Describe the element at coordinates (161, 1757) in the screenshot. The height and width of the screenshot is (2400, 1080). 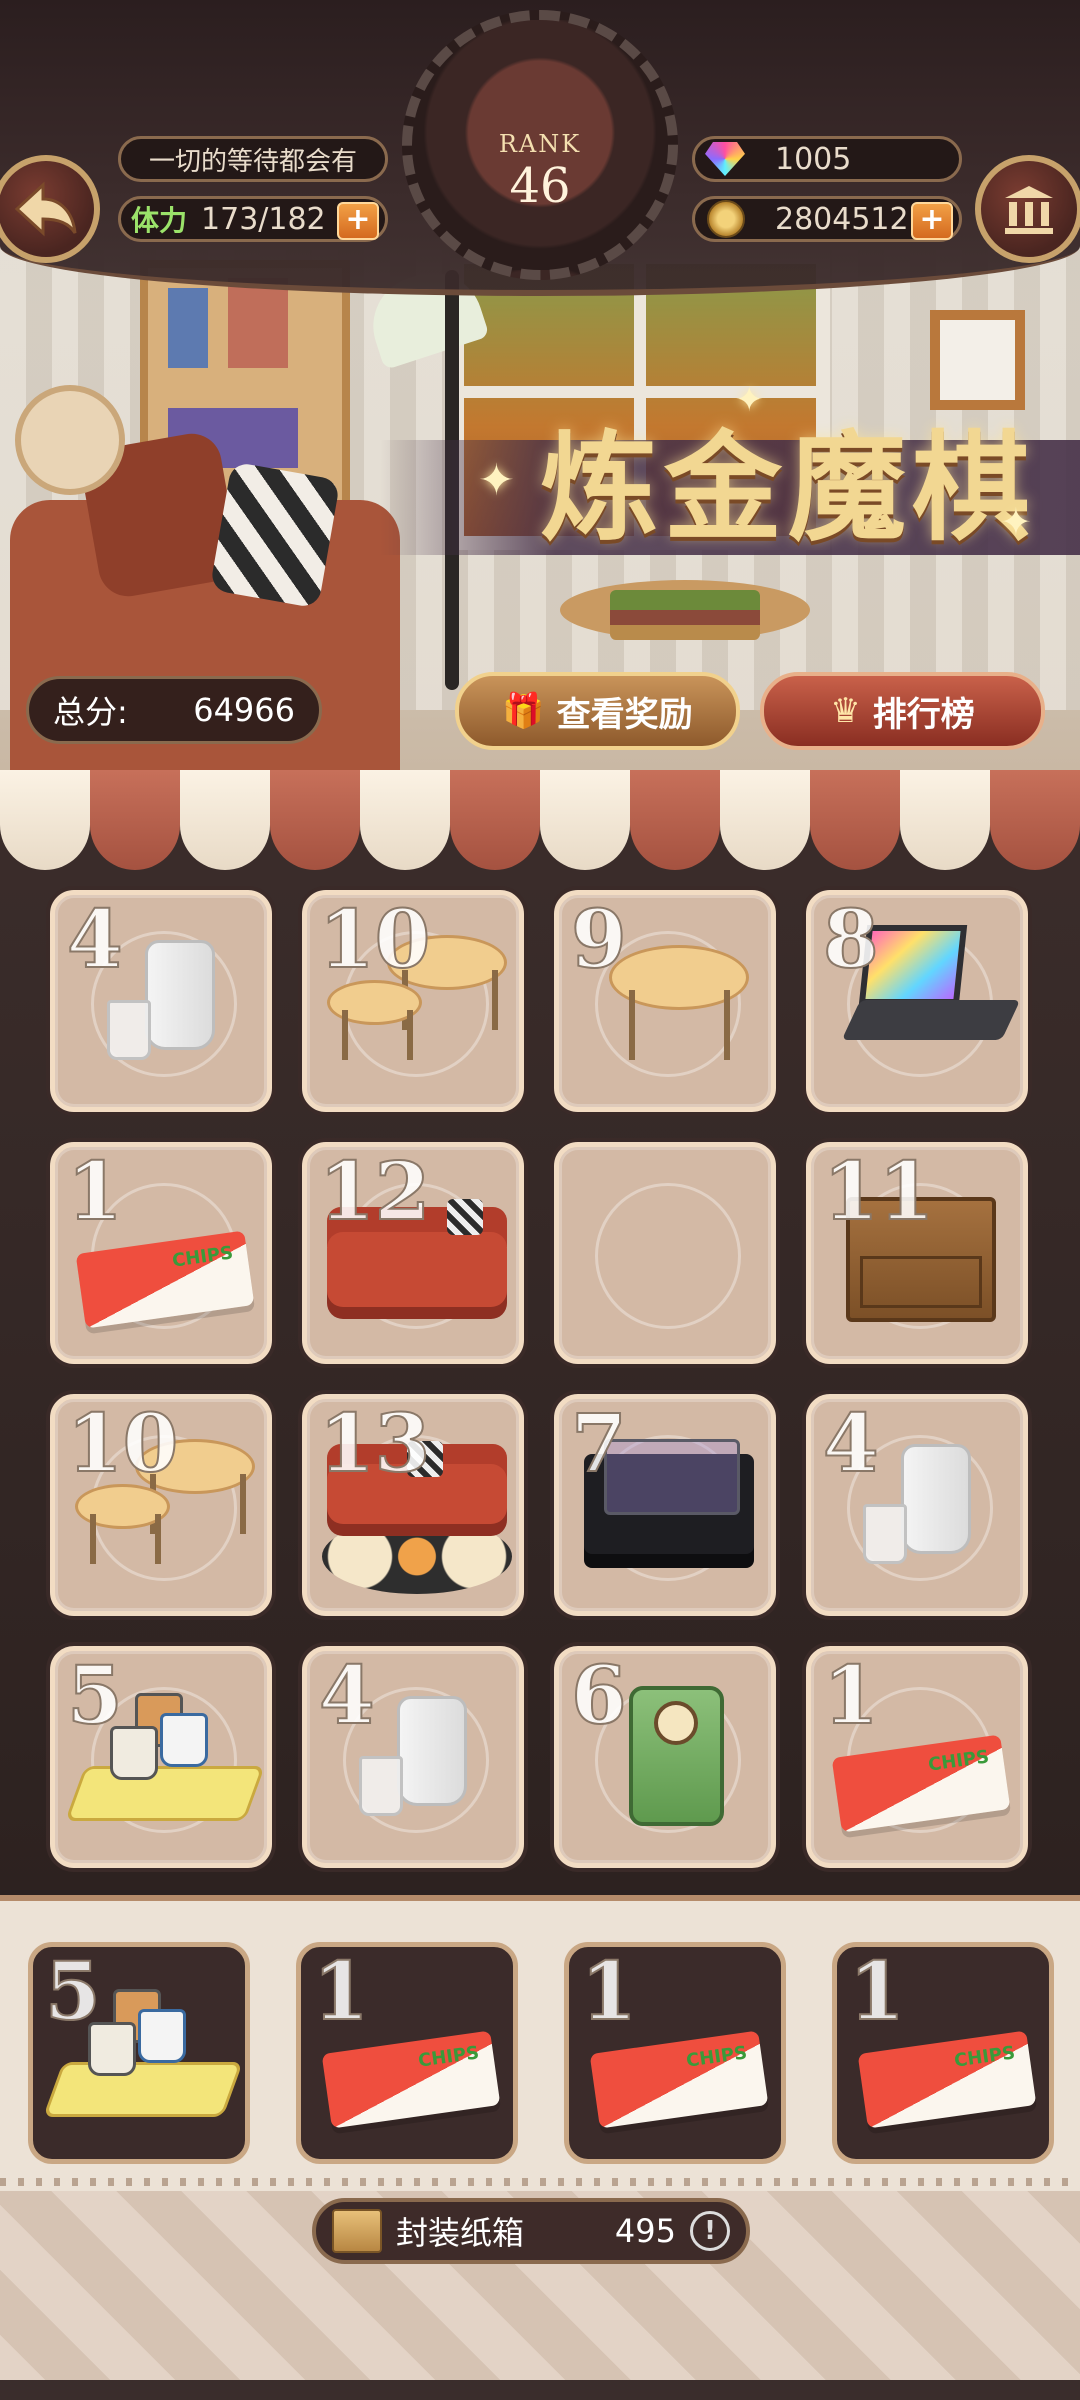
I see `board-cell-mug-tray: 5` at that location.